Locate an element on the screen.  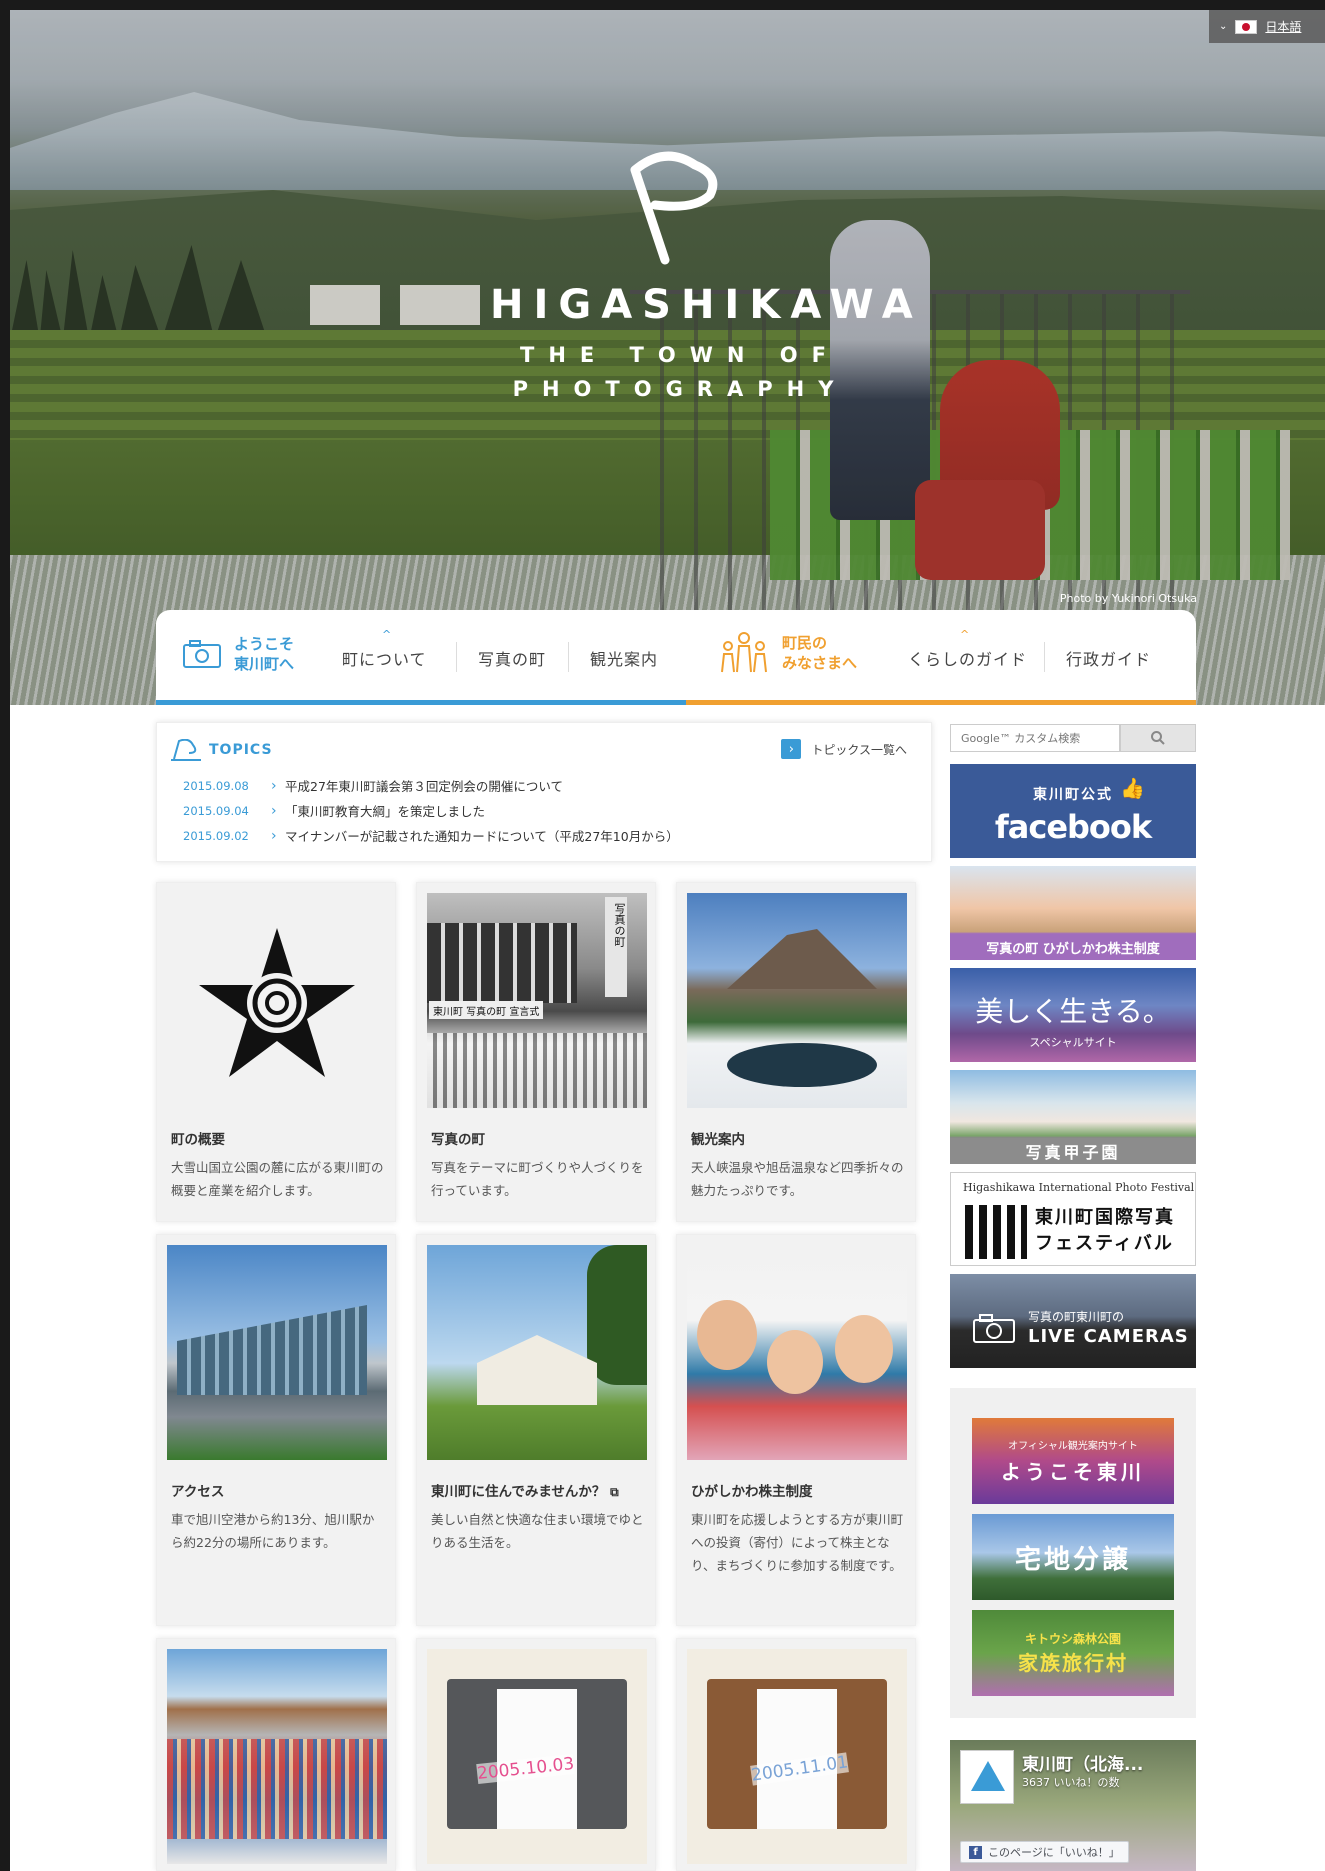
card-town-overview: 町の概要 大雪山国立公園の麓に広がる東川町の概要と産業を紹介します。 is located at coordinates (276, 1052).